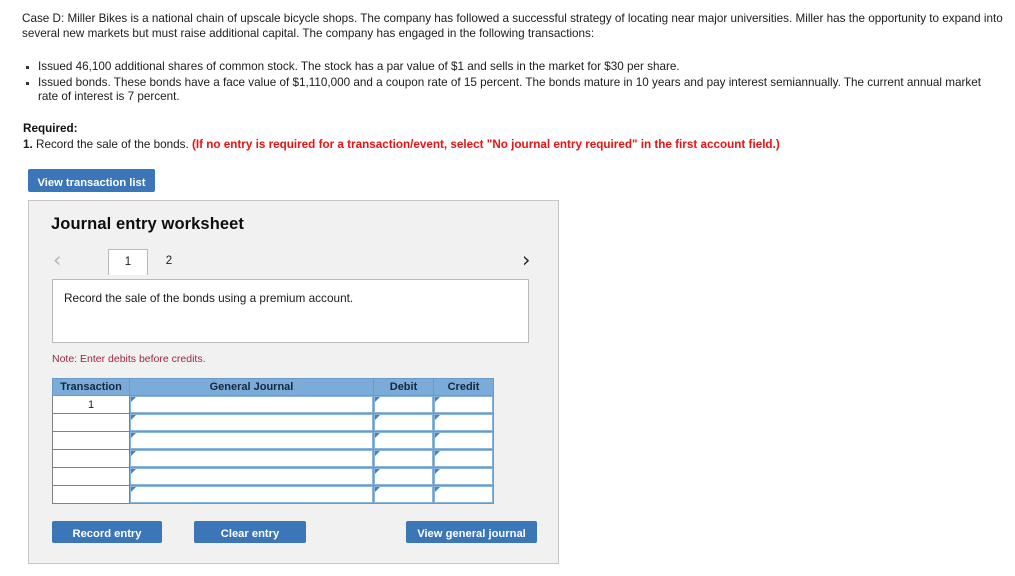  Describe the element at coordinates (251, 387) in the screenshot. I see `column-header-general-journal: General Journal` at that location.